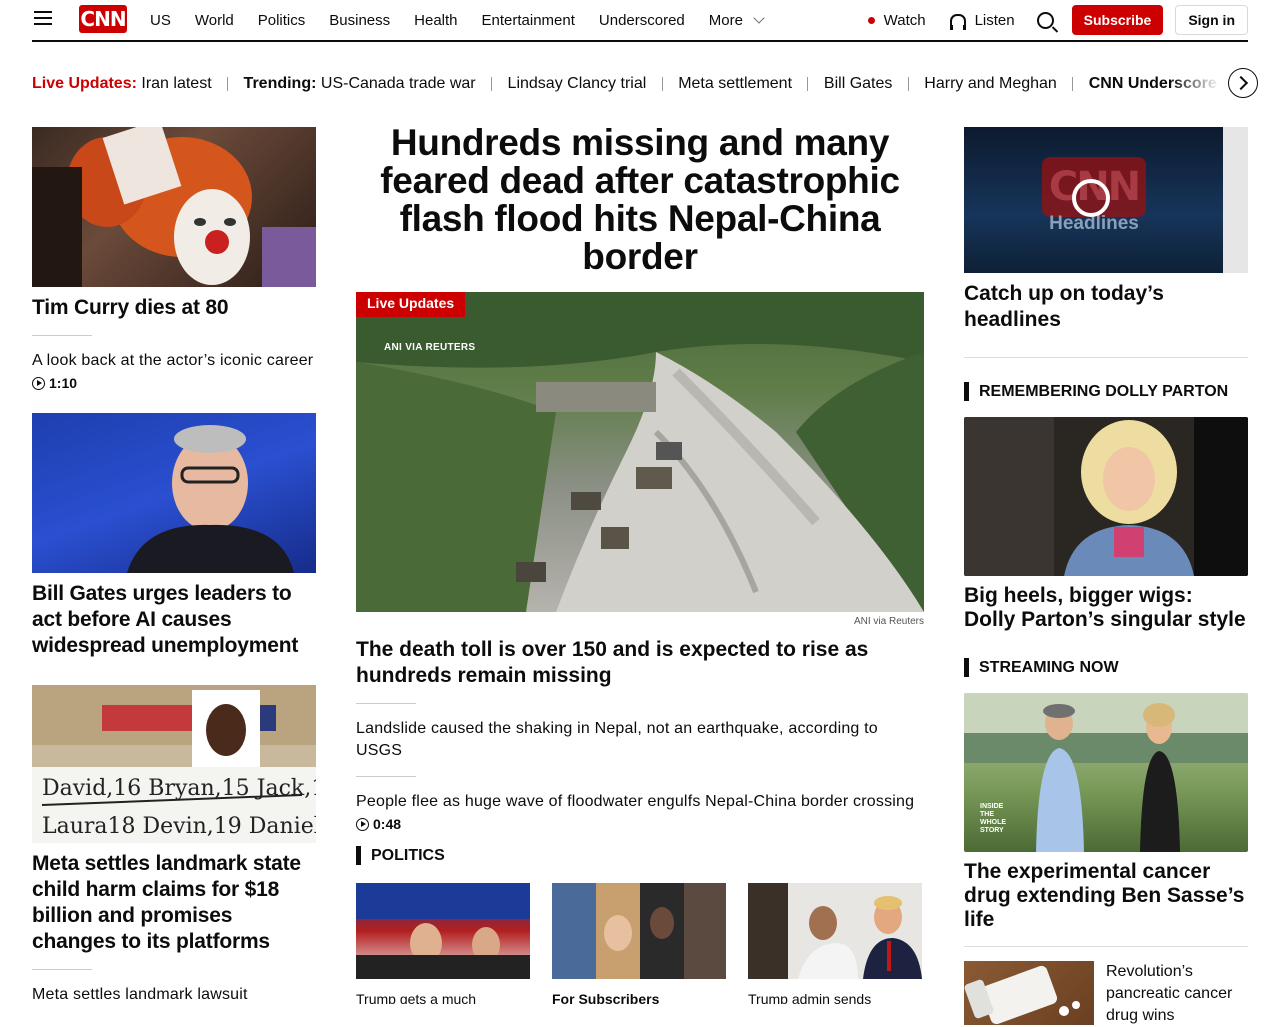 This screenshot has width=1280, height=1027. What do you see at coordinates (957, 21) in the screenshot?
I see `headphones-icon` at bounding box center [957, 21].